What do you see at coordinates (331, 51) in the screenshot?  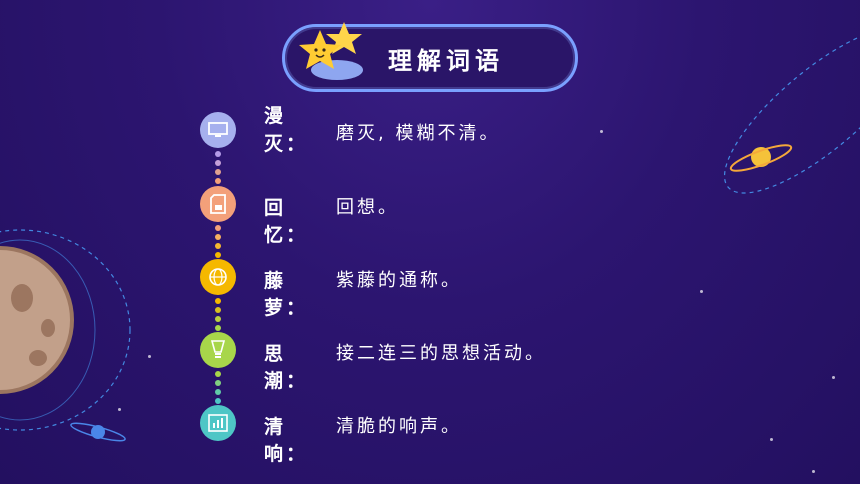 I see `smiling-stars-icon` at bounding box center [331, 51].